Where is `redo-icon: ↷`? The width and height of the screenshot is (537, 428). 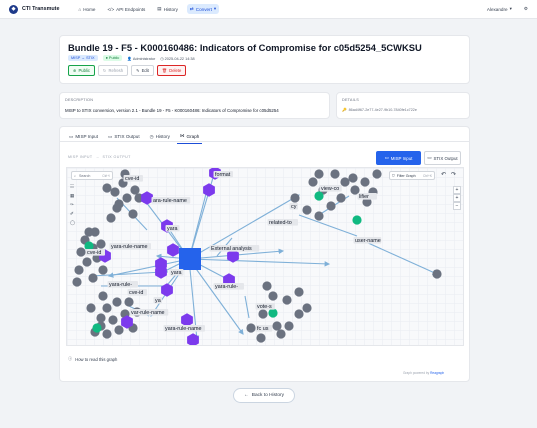
redo-icon: ↷ is located at coordinates (453, 174).